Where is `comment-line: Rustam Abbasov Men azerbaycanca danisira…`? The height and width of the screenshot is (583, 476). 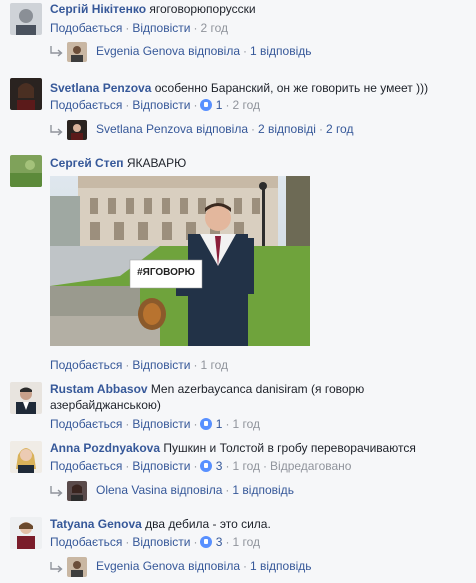 comment-line: Rustam Abbasov Men azerbaycanca danisira… is located at coordinates (207, 389).